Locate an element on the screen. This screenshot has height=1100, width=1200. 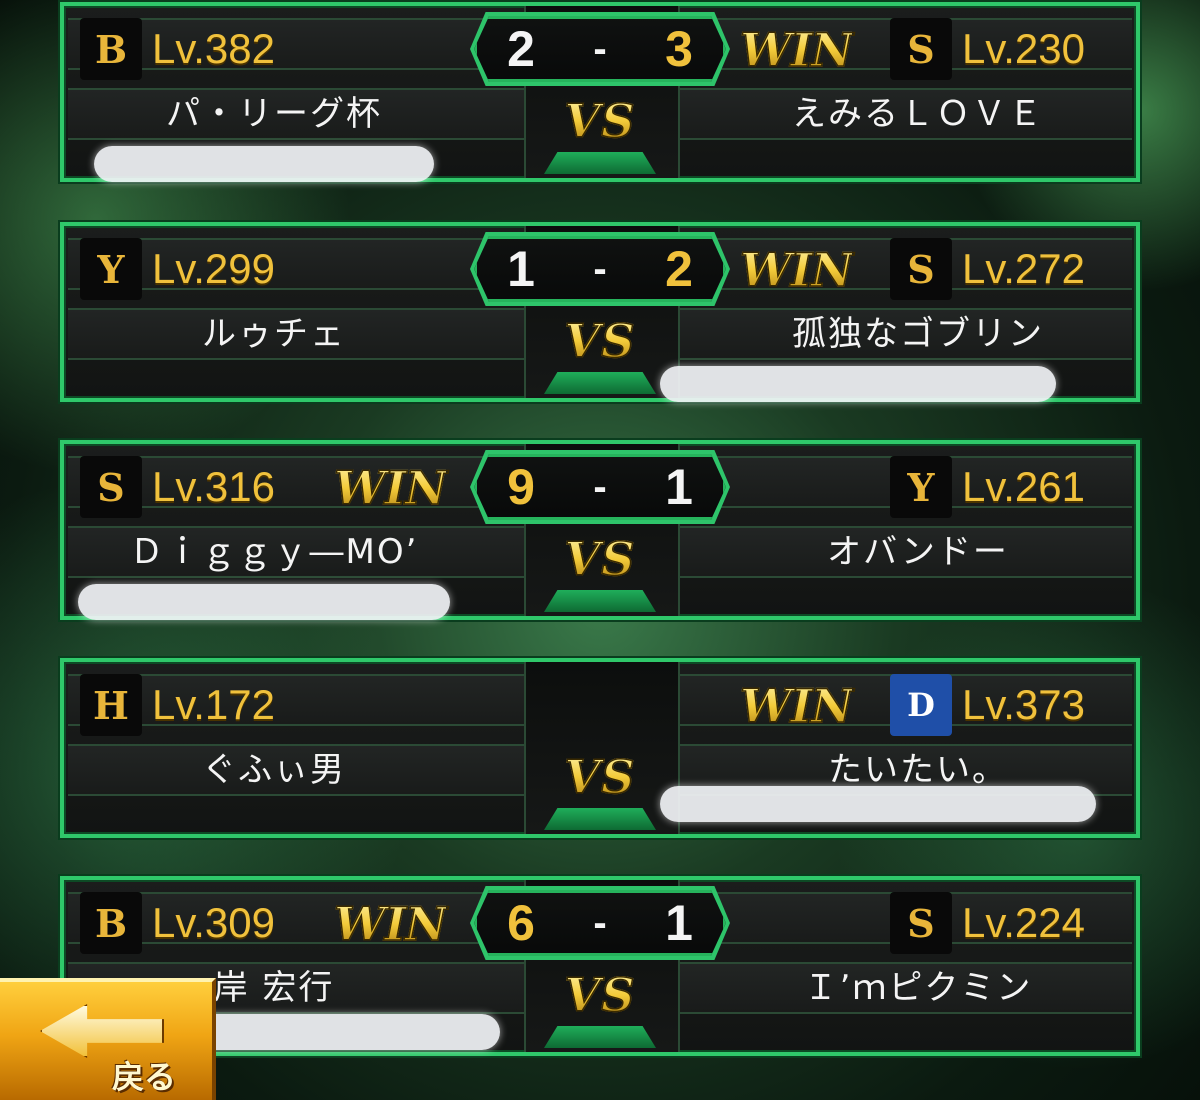
opponent-level: Lv.373 is located at coordinates (1023, 704).